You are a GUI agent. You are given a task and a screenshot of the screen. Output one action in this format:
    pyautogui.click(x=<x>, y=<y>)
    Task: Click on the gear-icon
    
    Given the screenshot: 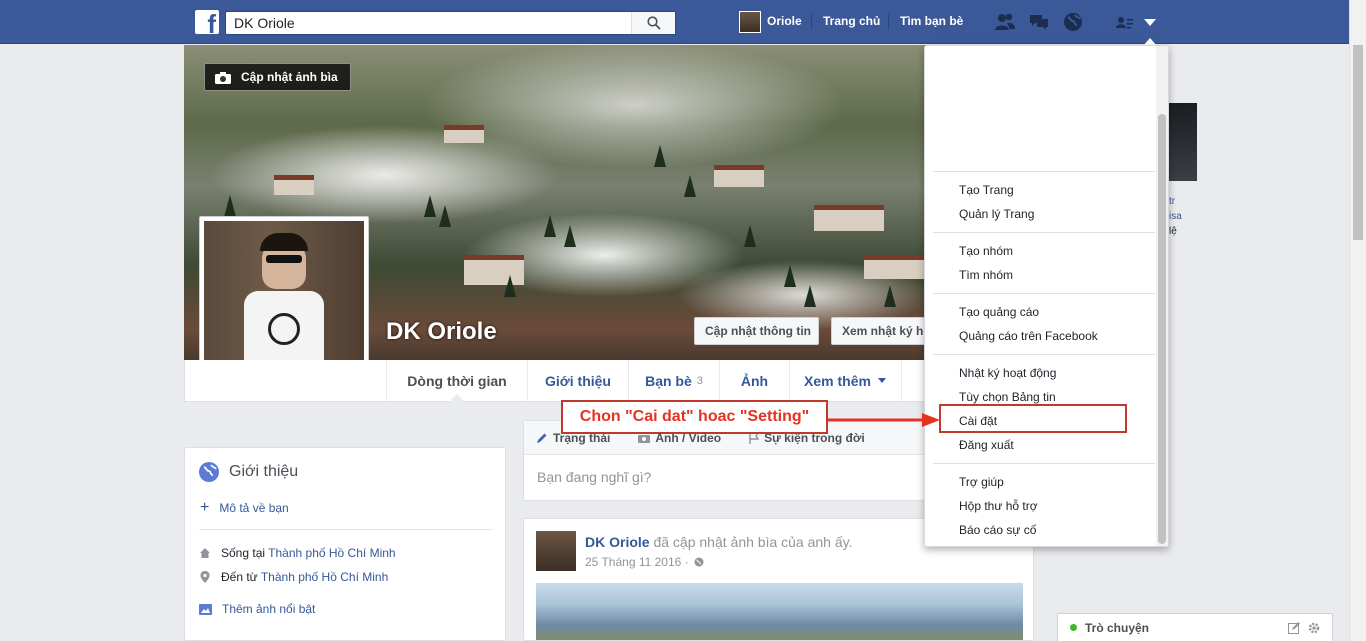 What is the action you would take?
    pyautogui.click(x=1314, y=628)
    